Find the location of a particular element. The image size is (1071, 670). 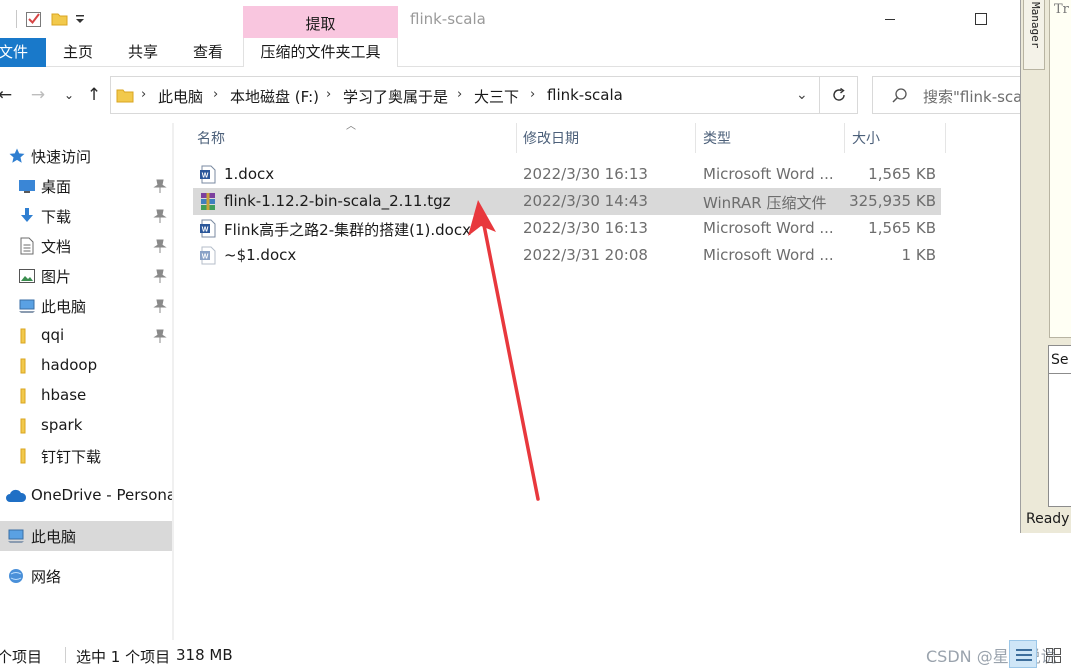

sidebar-item-label: spark is located at coordinates (62, 425).